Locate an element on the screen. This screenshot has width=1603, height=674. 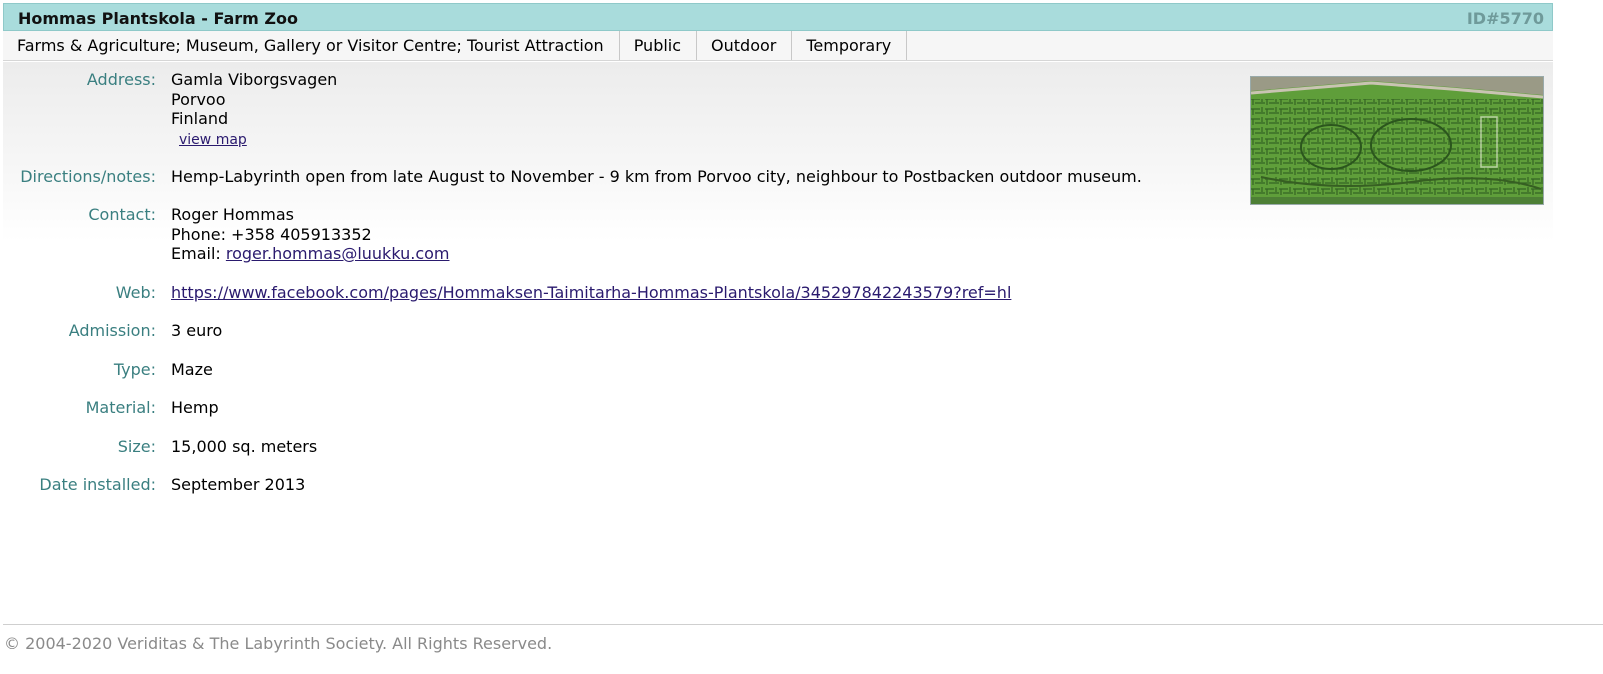
aerial-maze-photo is located at coordinates (1397, 140).